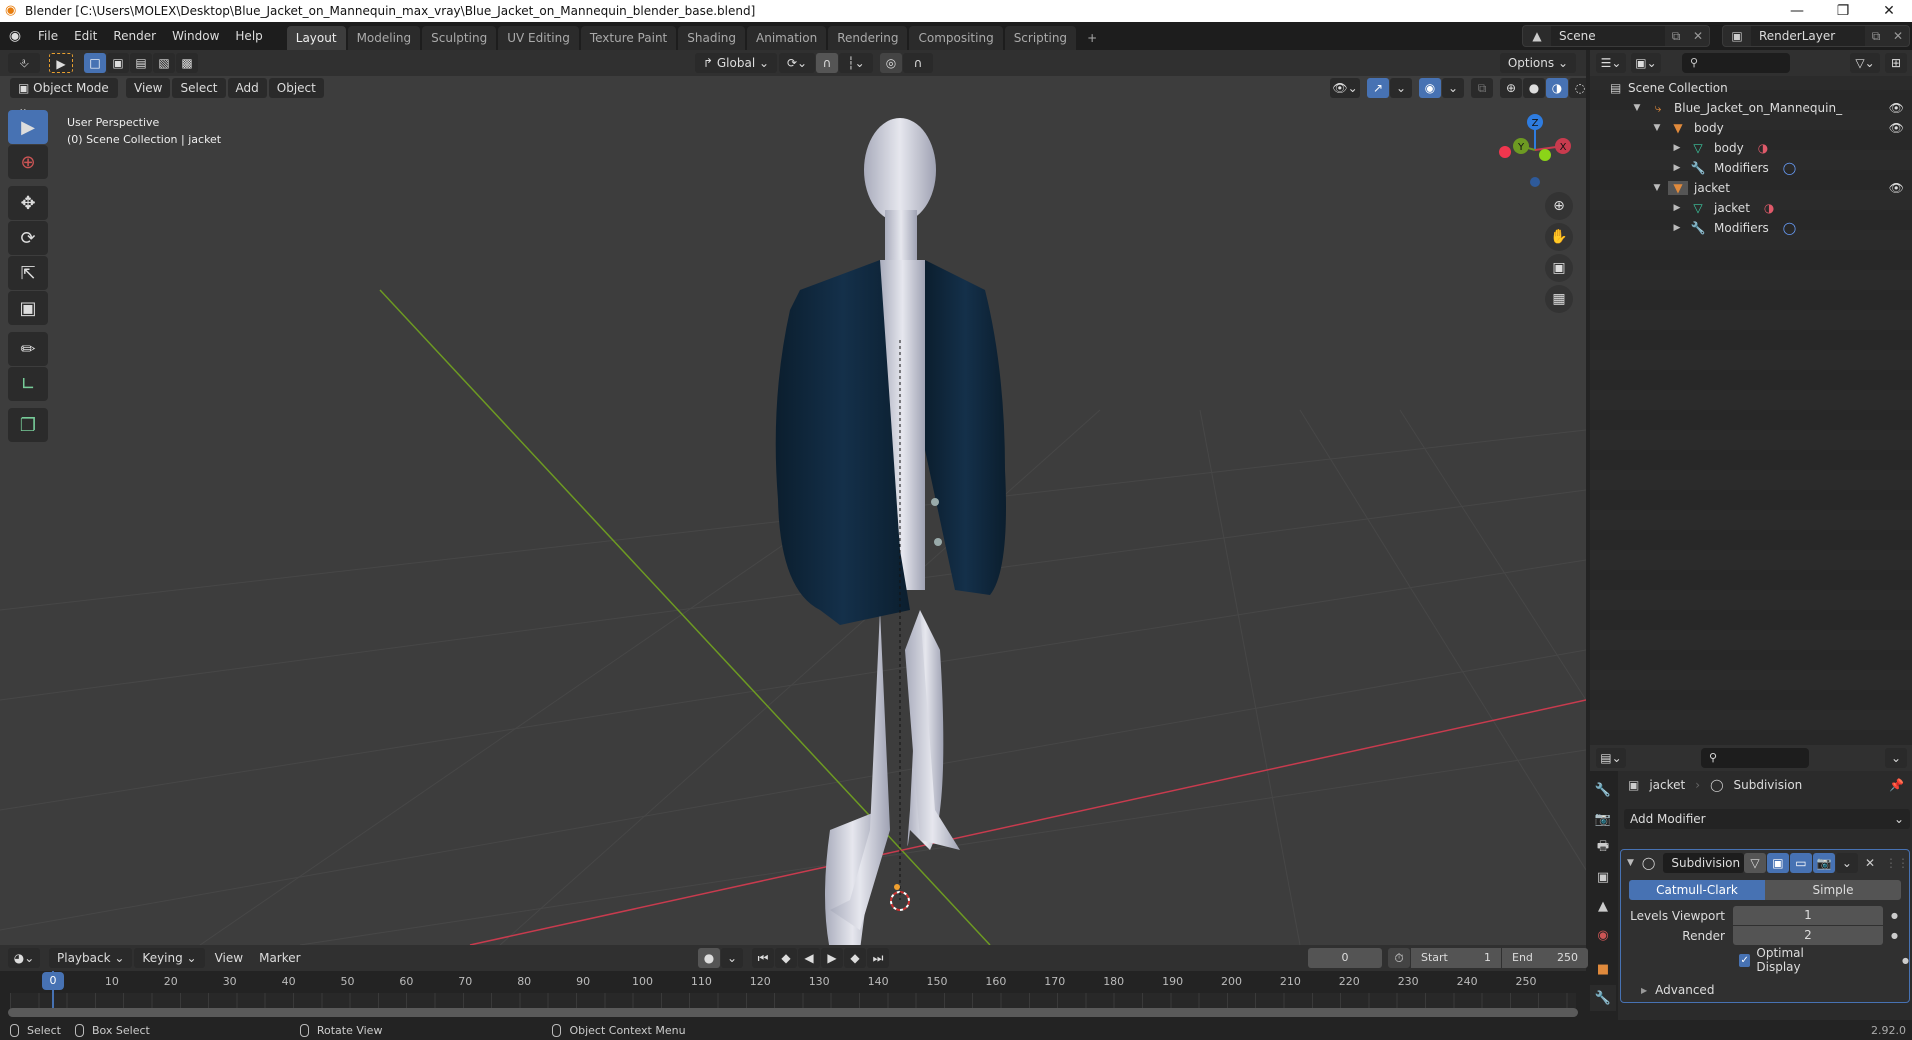 This screenshot has height=1040, width=1912. Describe the element at coordinates (1535, 150) in the screenshot. I see `navigation-gizmo: Z X Y` at that location.